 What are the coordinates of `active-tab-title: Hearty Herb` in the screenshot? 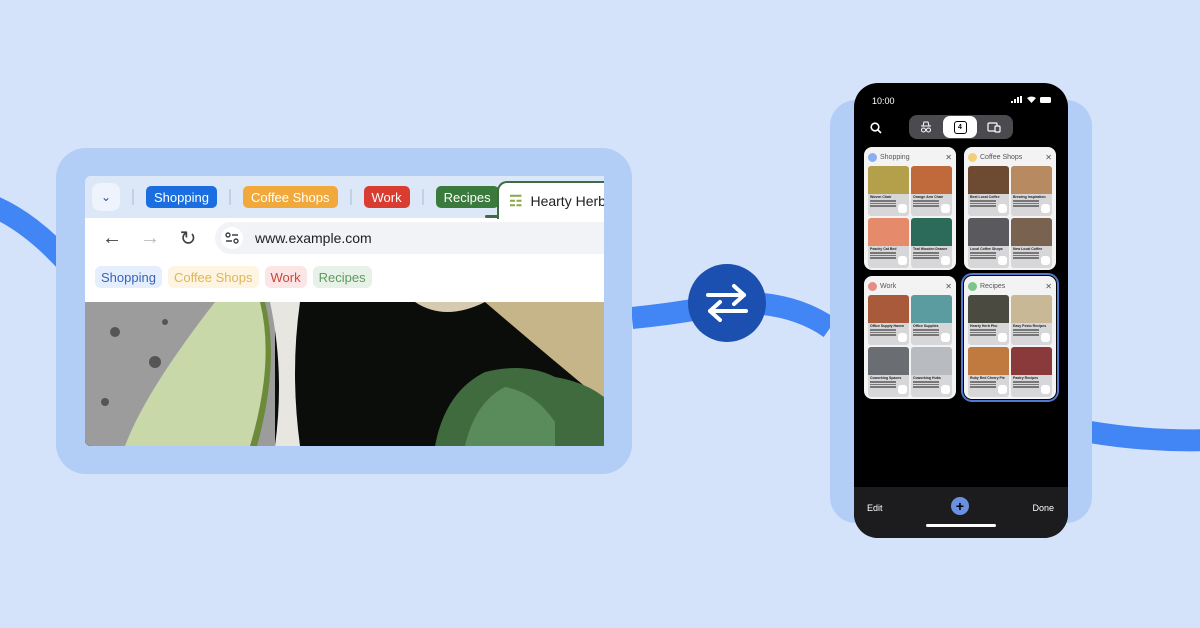 It's located at (567, 201).